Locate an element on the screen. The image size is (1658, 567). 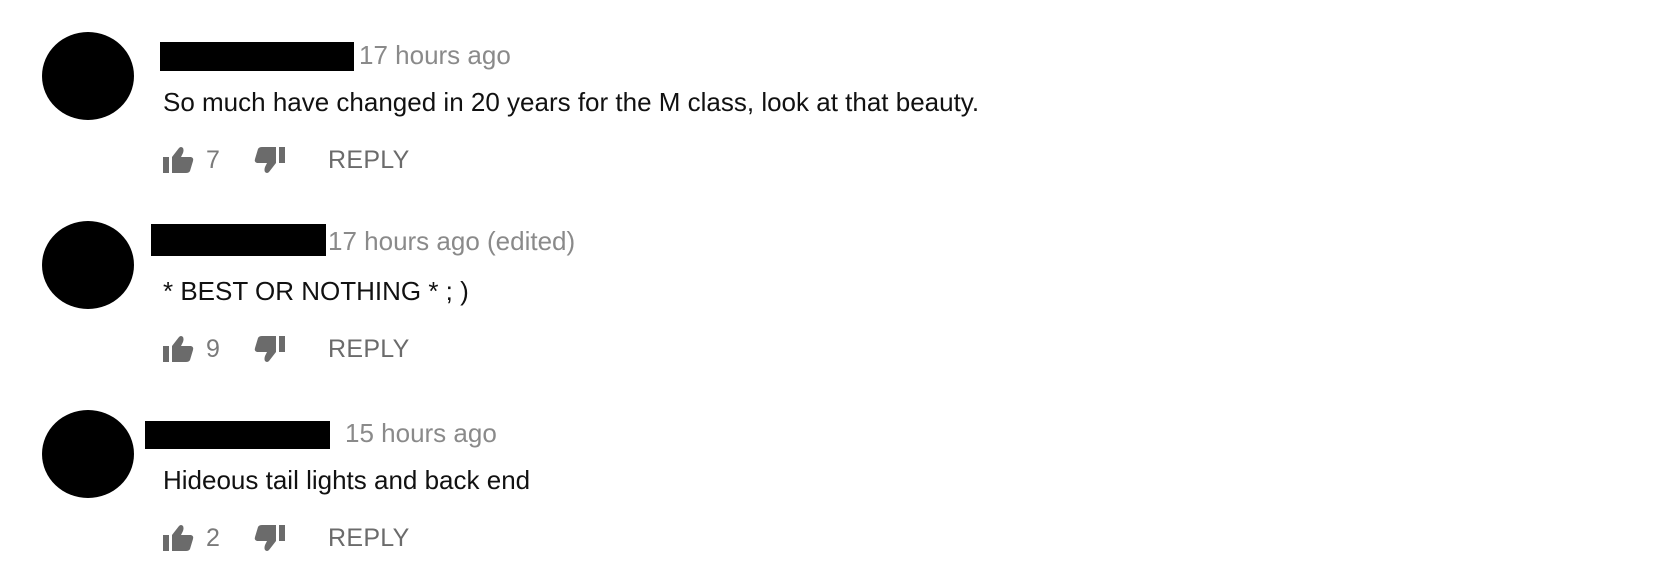
comment-timestamp: 17 hours ago is located at coordinates (435, 55).